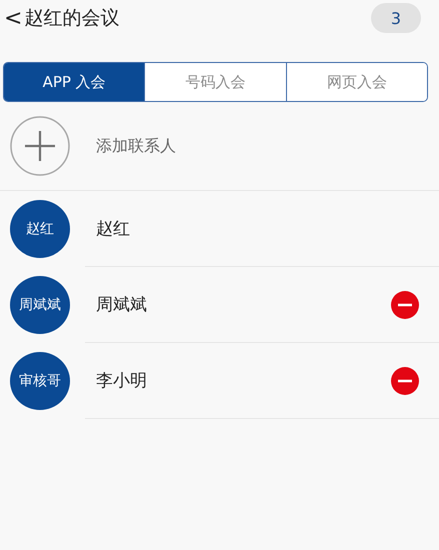  Describe the element at coordinates (122, 305) in the screenshot. I see `participant-name: 周斌斌` at that location.